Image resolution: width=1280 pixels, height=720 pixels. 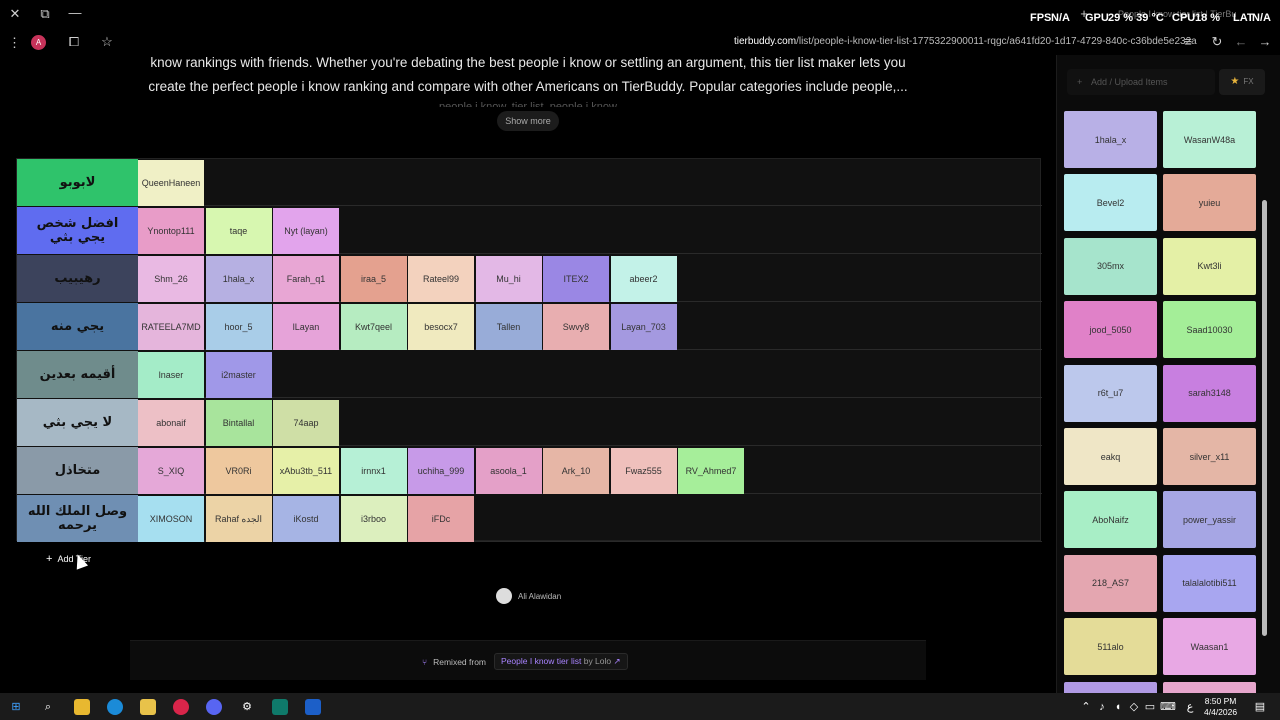 What do you see at coordinates (1190, 707) in the screenshot?
I see `language-indicator: ع` at bounding box center [1190, 707].